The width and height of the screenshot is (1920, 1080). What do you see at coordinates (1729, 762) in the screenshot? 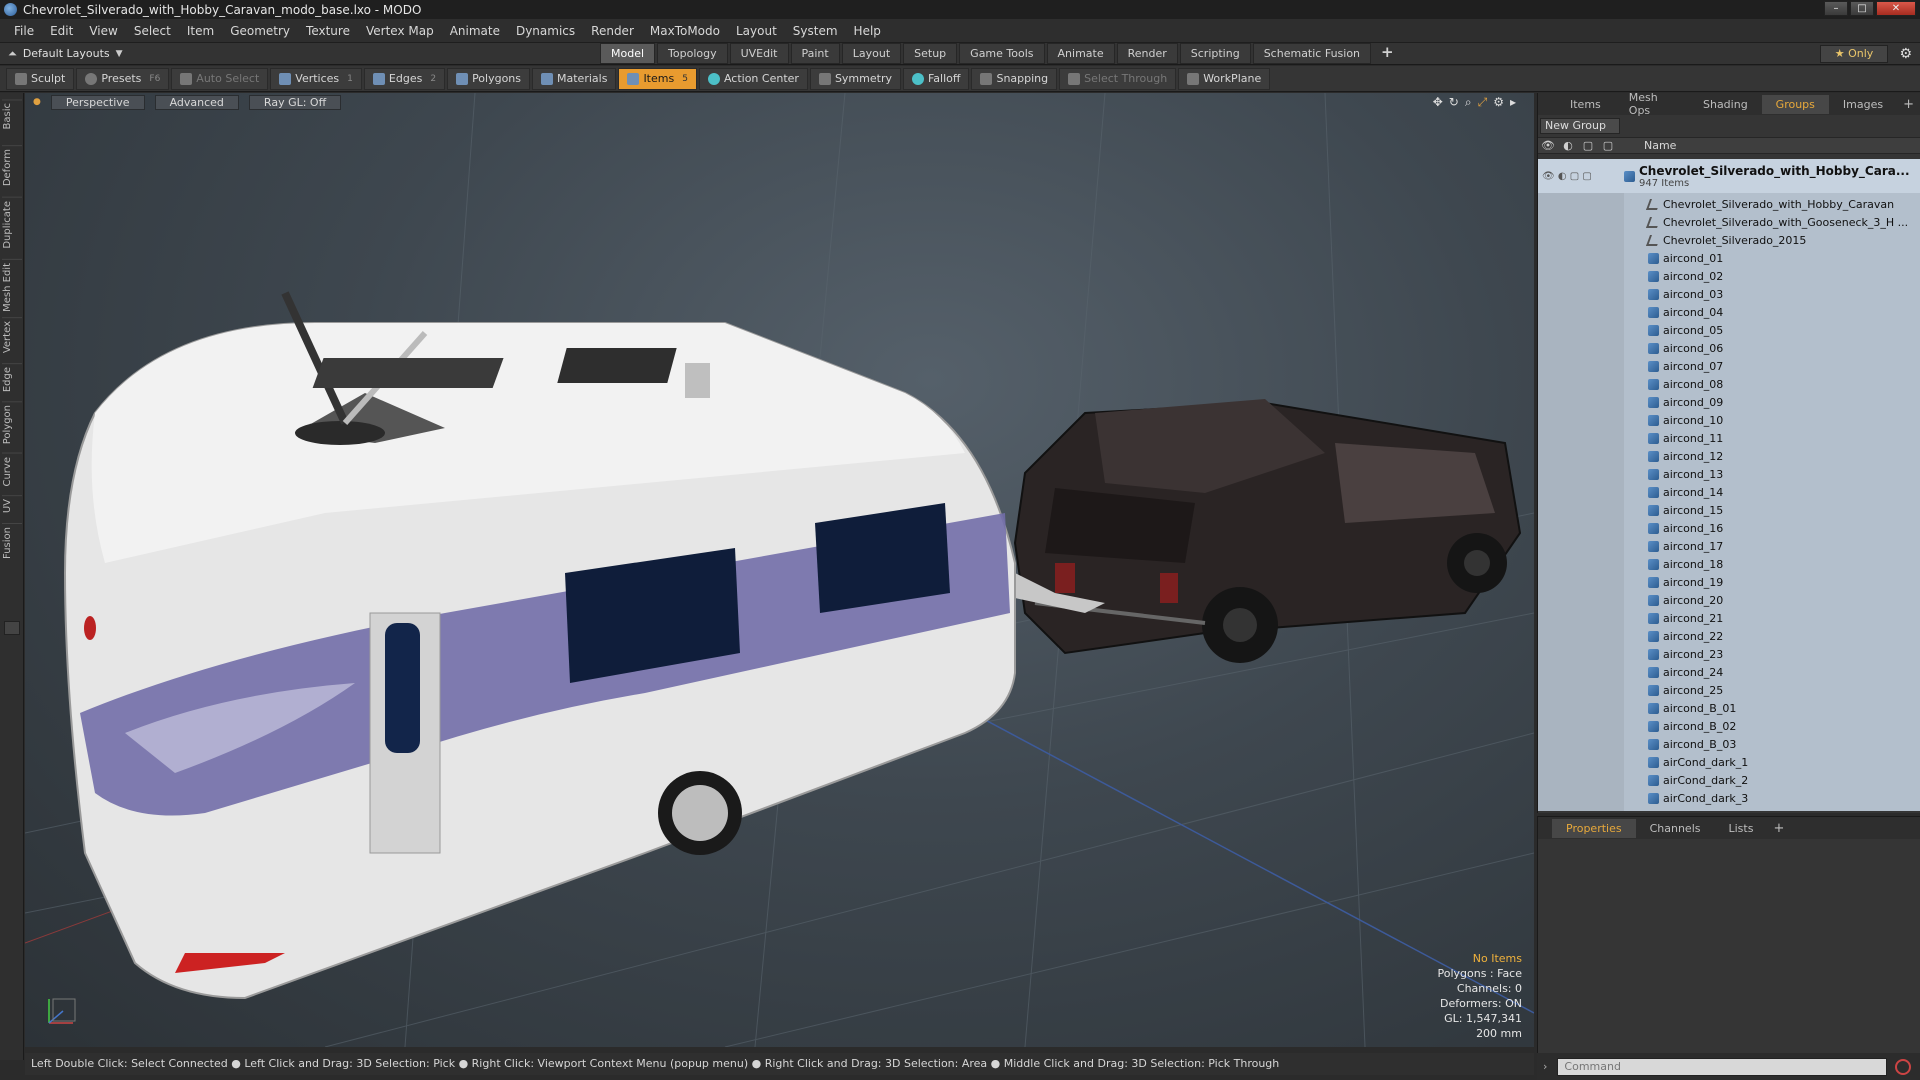
I see `tree-item-row: airCond_dark_1` at bounding box center [1729, 762].